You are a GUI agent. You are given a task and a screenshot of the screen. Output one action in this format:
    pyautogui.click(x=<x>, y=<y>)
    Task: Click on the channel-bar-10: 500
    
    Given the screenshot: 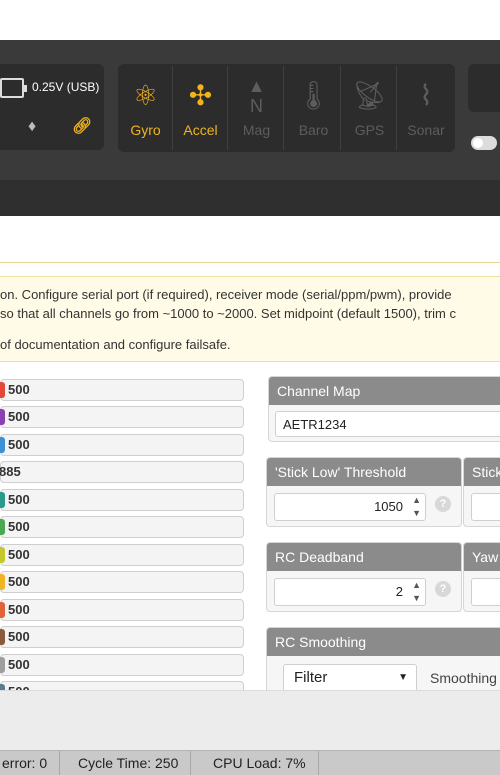 What is the action you would take?
    pyautogui.click(x=122, y=637)
    